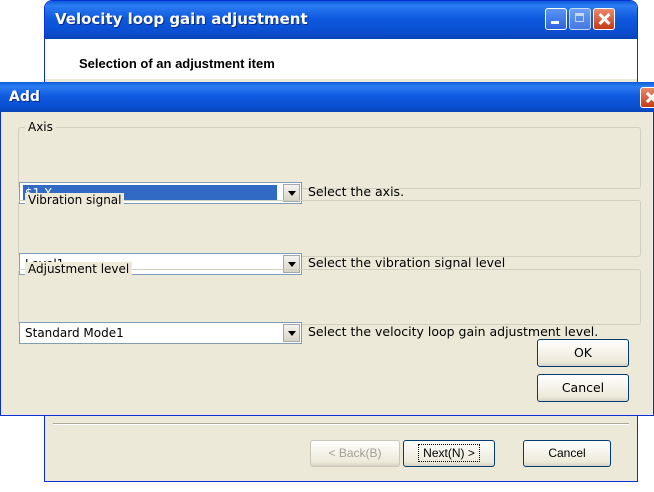  Describe the element at coordinates (329, 225) in the screenshot. I see `vibration-signal-group: Vibration signal` at that location.